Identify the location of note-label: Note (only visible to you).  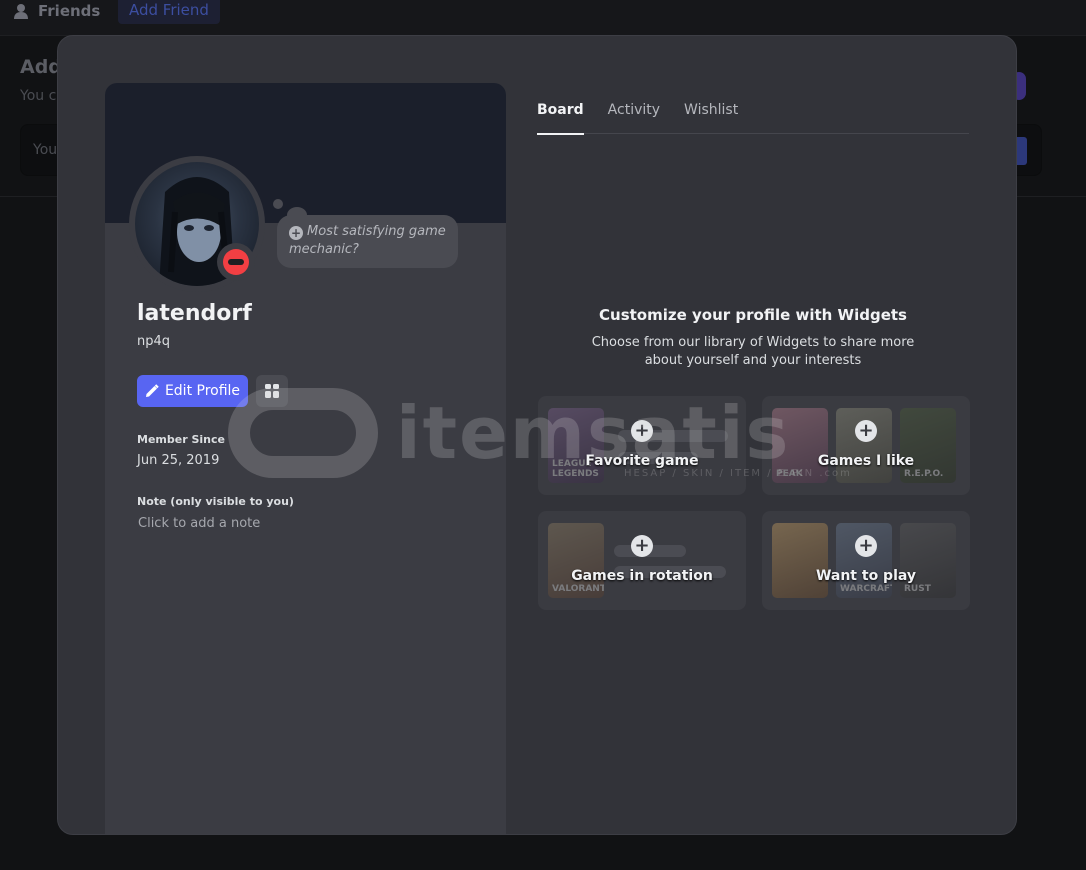
(215, 501).